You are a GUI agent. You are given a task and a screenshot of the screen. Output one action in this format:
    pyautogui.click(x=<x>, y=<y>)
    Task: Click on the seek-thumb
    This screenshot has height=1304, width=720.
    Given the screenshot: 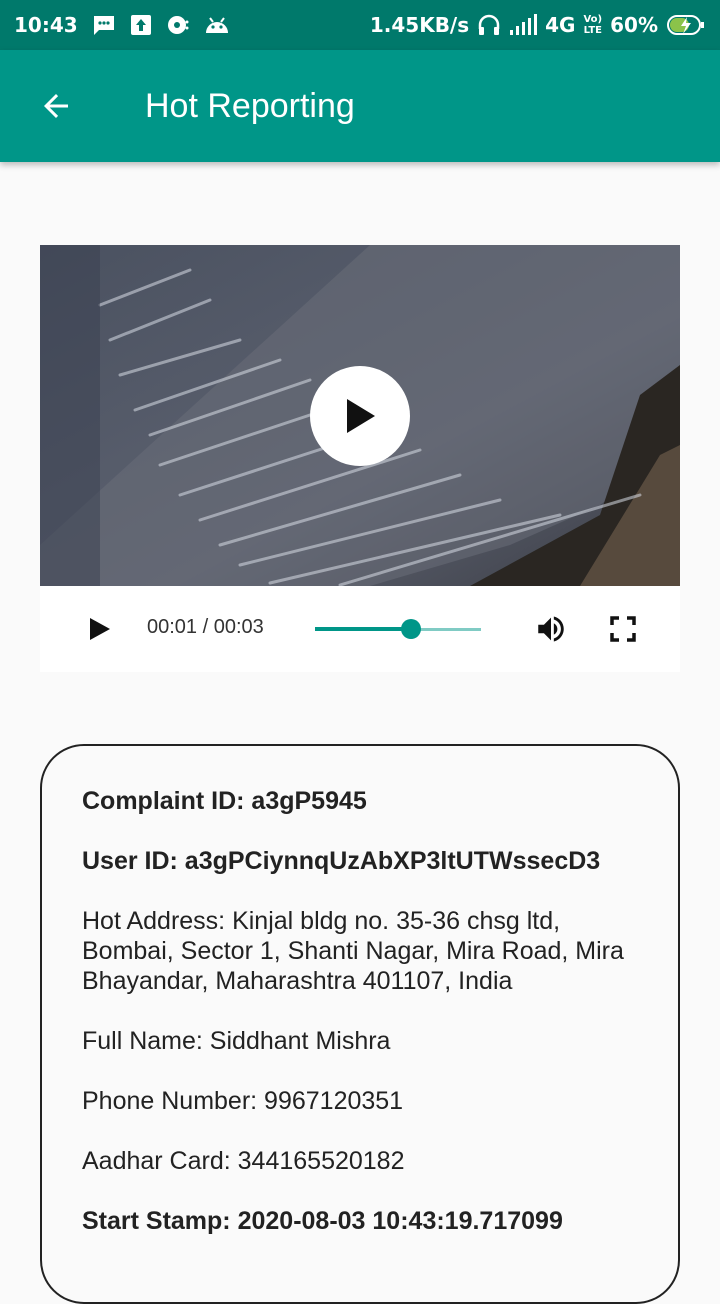 What is the action you would take?
    pyautogui.click(x=411, y=629)
    